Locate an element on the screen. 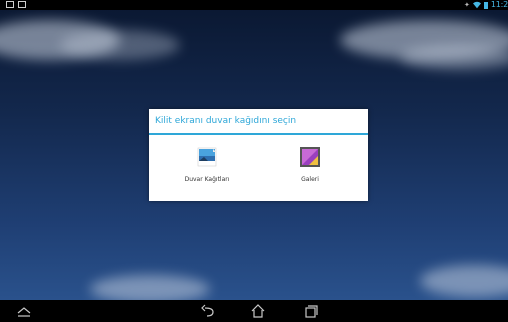 The width and height of the screenshot is (508, 322). dialog-divider is located at coordinates (258, 134).